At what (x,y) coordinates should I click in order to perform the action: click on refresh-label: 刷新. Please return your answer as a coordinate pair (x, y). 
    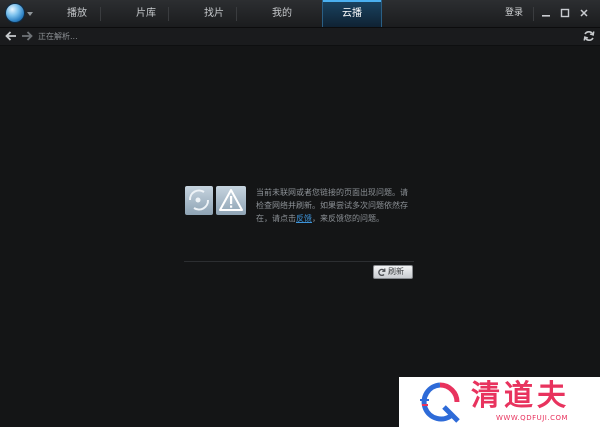
    Looking at the image, I should click on (396, 271).